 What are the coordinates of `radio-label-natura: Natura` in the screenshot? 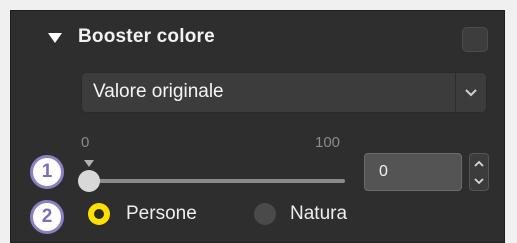 It's located at (319, 213).